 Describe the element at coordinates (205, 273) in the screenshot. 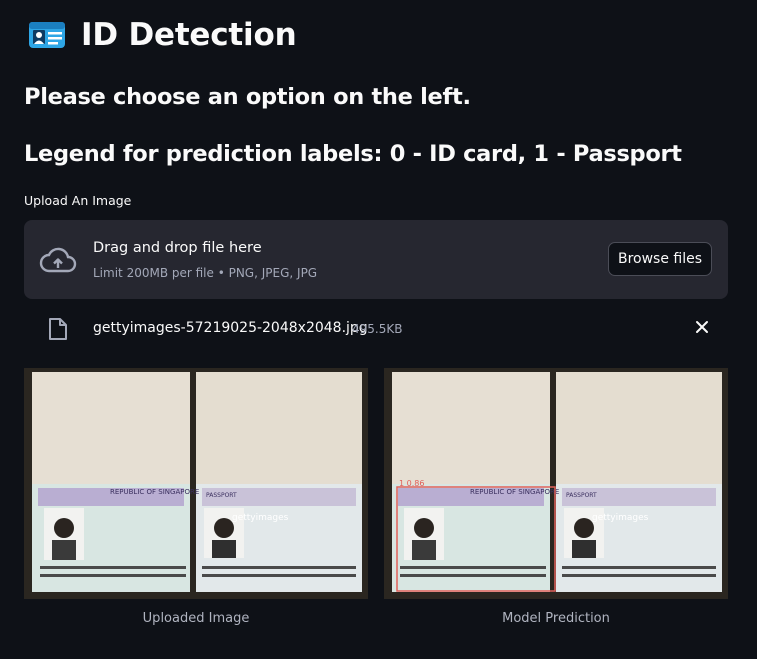

I see `dropzone-limit: Limit 200MB per file • PNG, JPEG, JPG` at that location.